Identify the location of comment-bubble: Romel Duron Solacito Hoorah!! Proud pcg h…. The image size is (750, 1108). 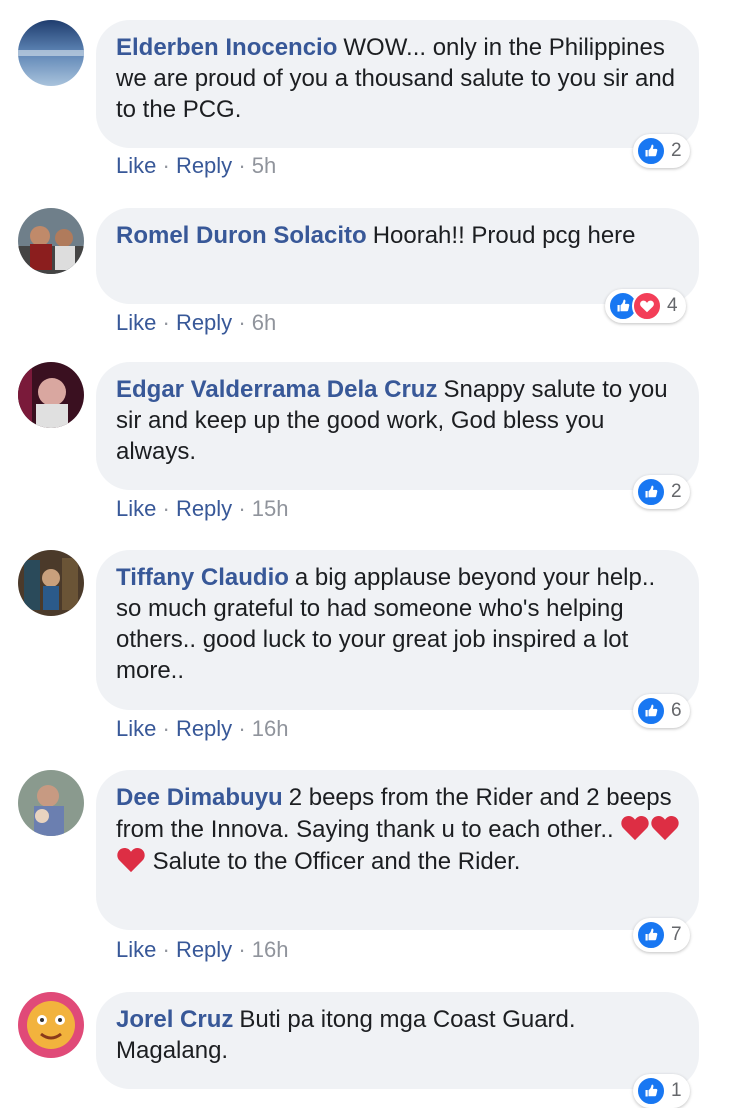
(397, 256).